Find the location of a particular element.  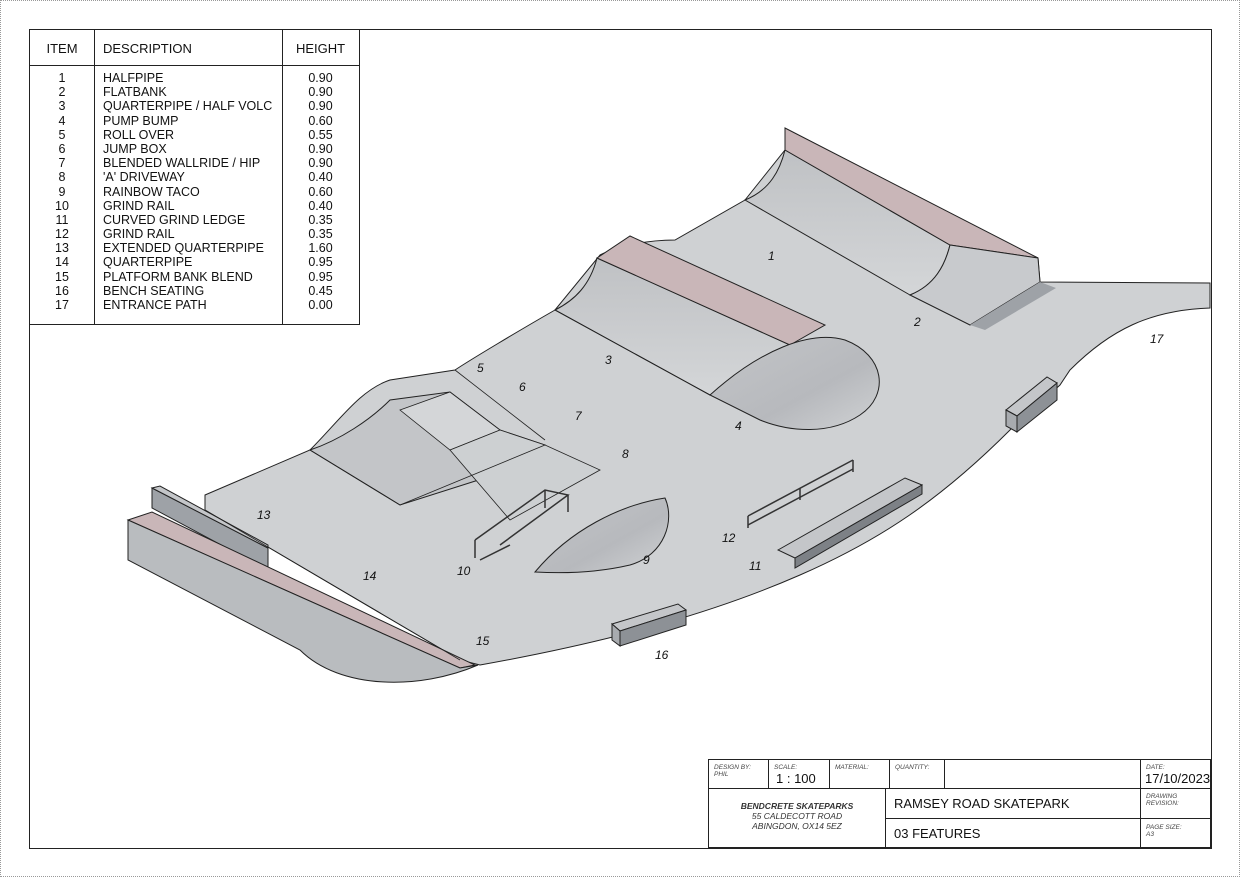

item-number: 12 is located at coordinates (62, 234).